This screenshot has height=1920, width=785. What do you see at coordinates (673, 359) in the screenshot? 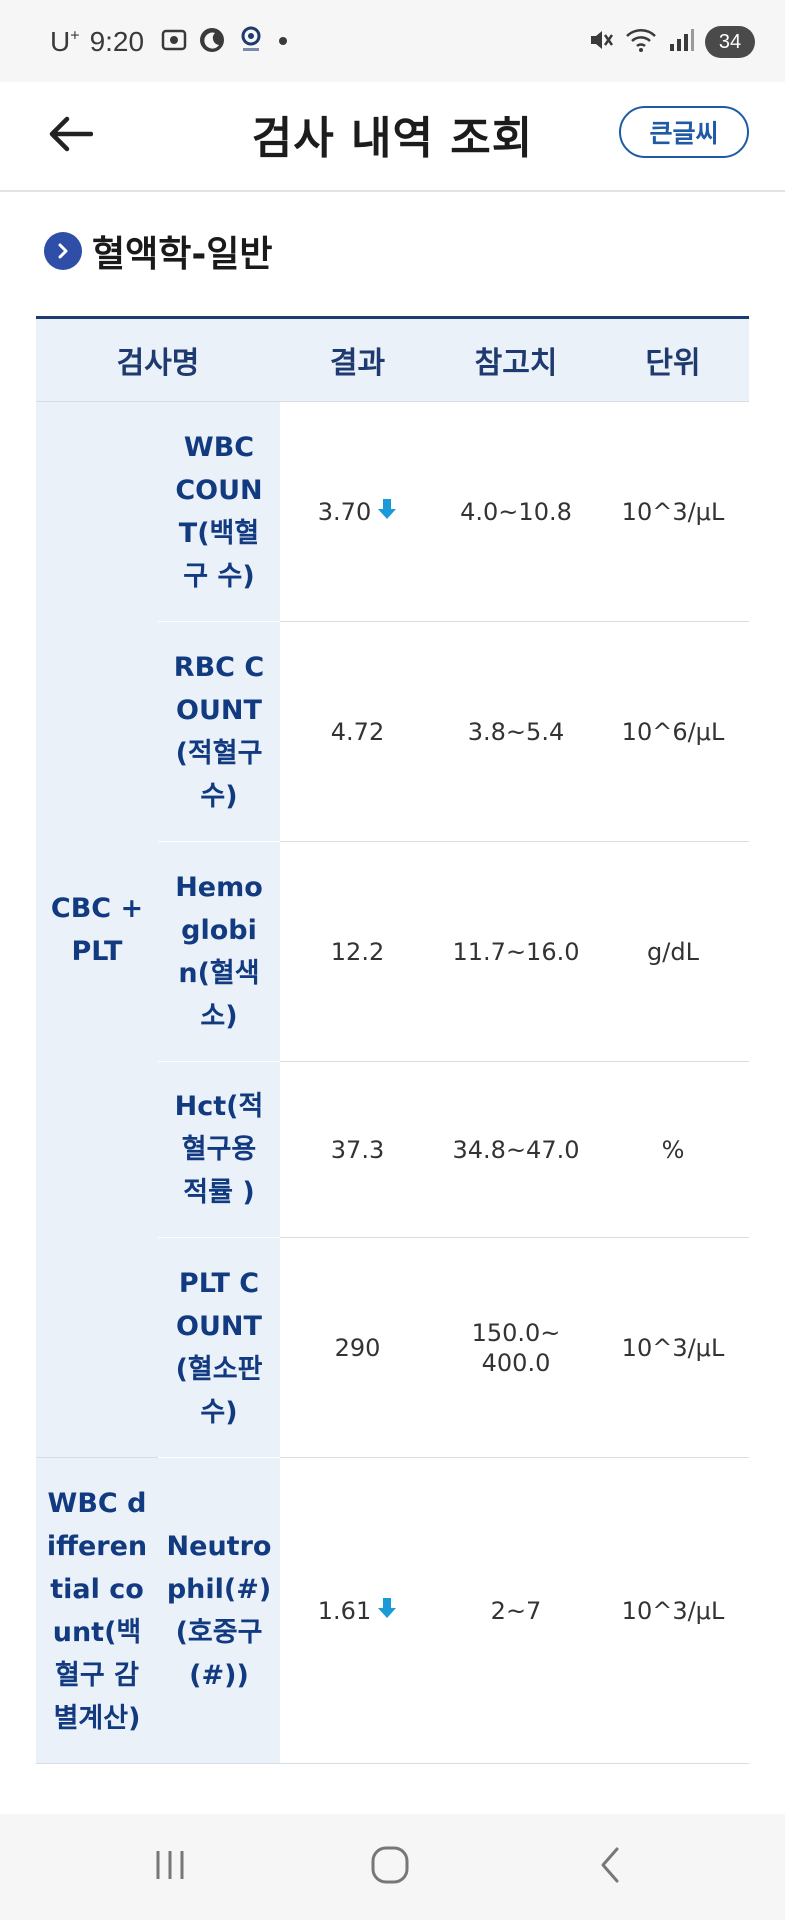
I see `column-header-unit: 단위` at bounding box center [673, 359].